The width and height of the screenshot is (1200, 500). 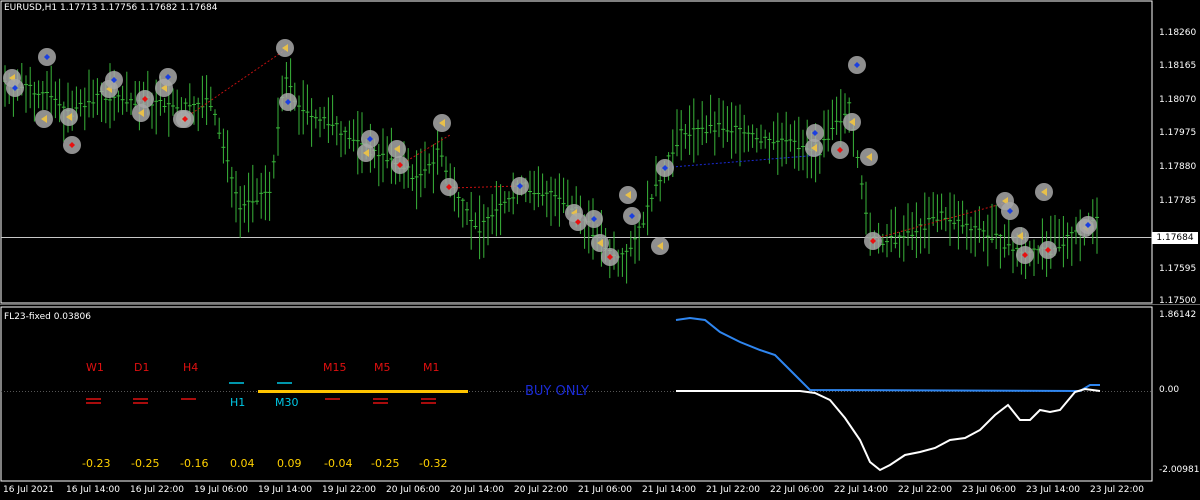 What do you see at coordinates (888, 429) in the screenshot?
I see `indicator-white-line` at bounding box center [888, 429].